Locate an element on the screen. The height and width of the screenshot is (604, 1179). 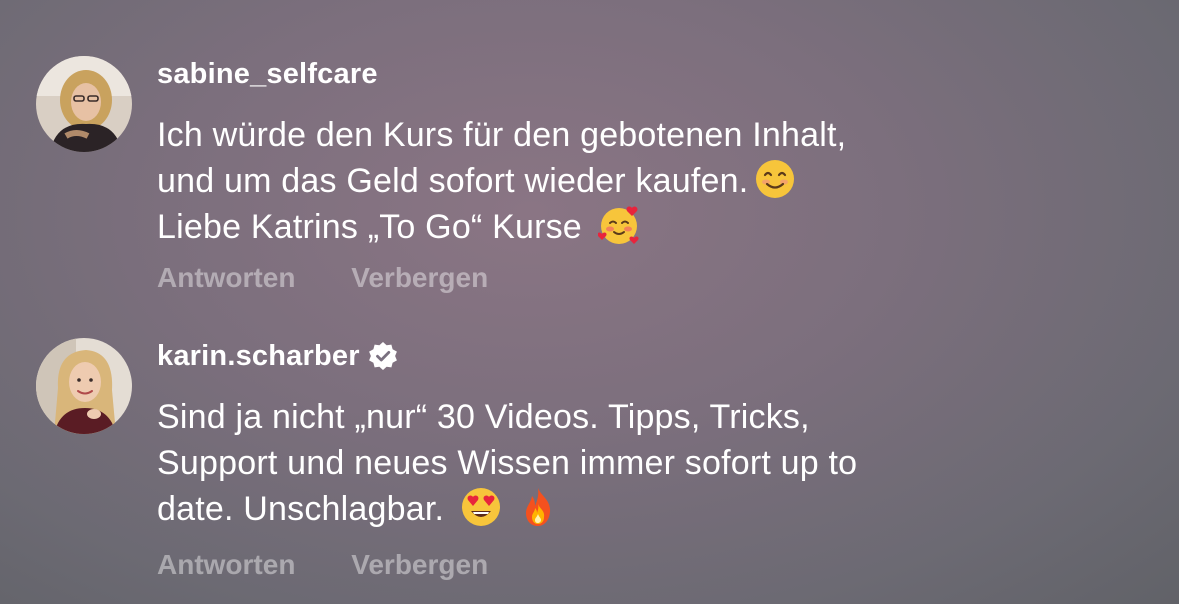
comment-line: date. Unschlagbar. is located at coordinates (301, 509).